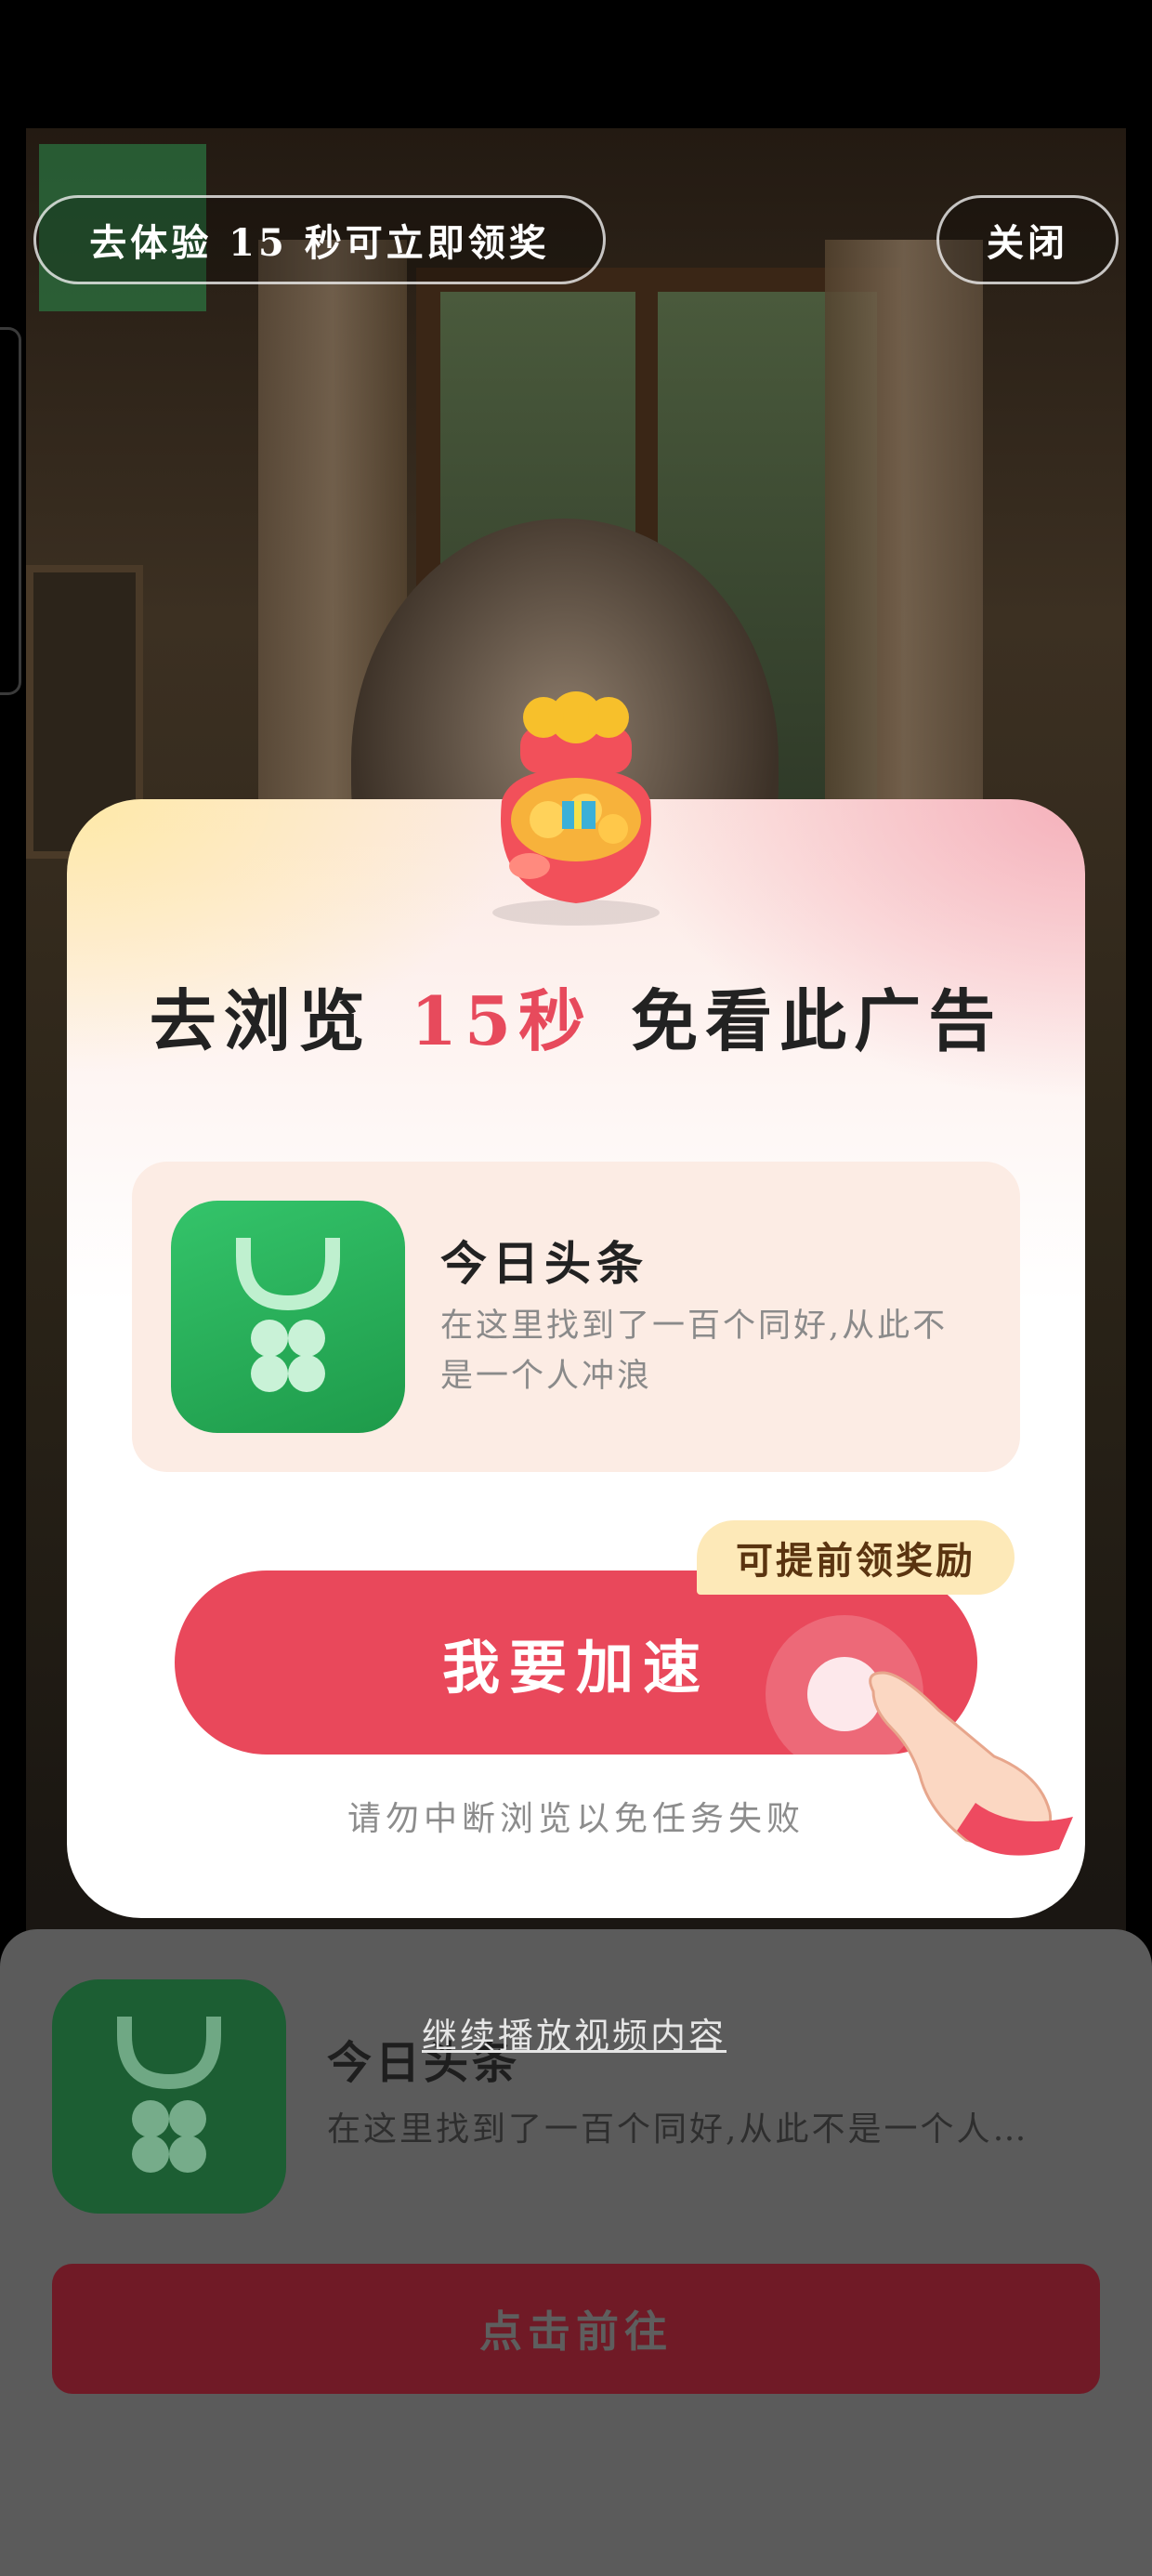 This screenshot has height=2576, width=1152. Describe the element at coordinates (574, 2032) in the screenshot. I see `continue-video-link: 继续播放视频内容` at that location.